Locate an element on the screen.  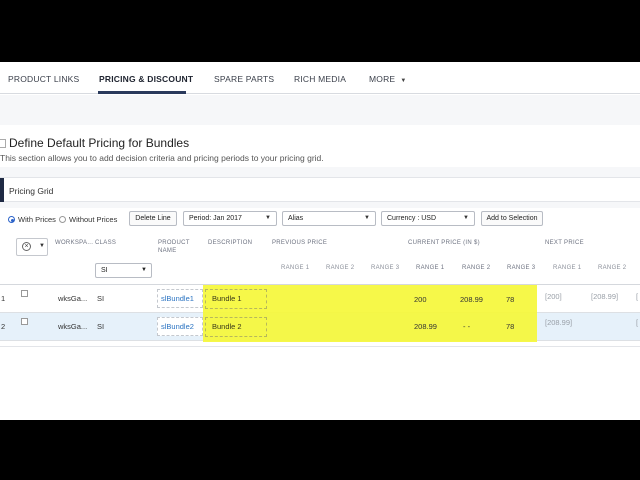
product-name-link: slBundle1 is located at coordinates (180, 298).